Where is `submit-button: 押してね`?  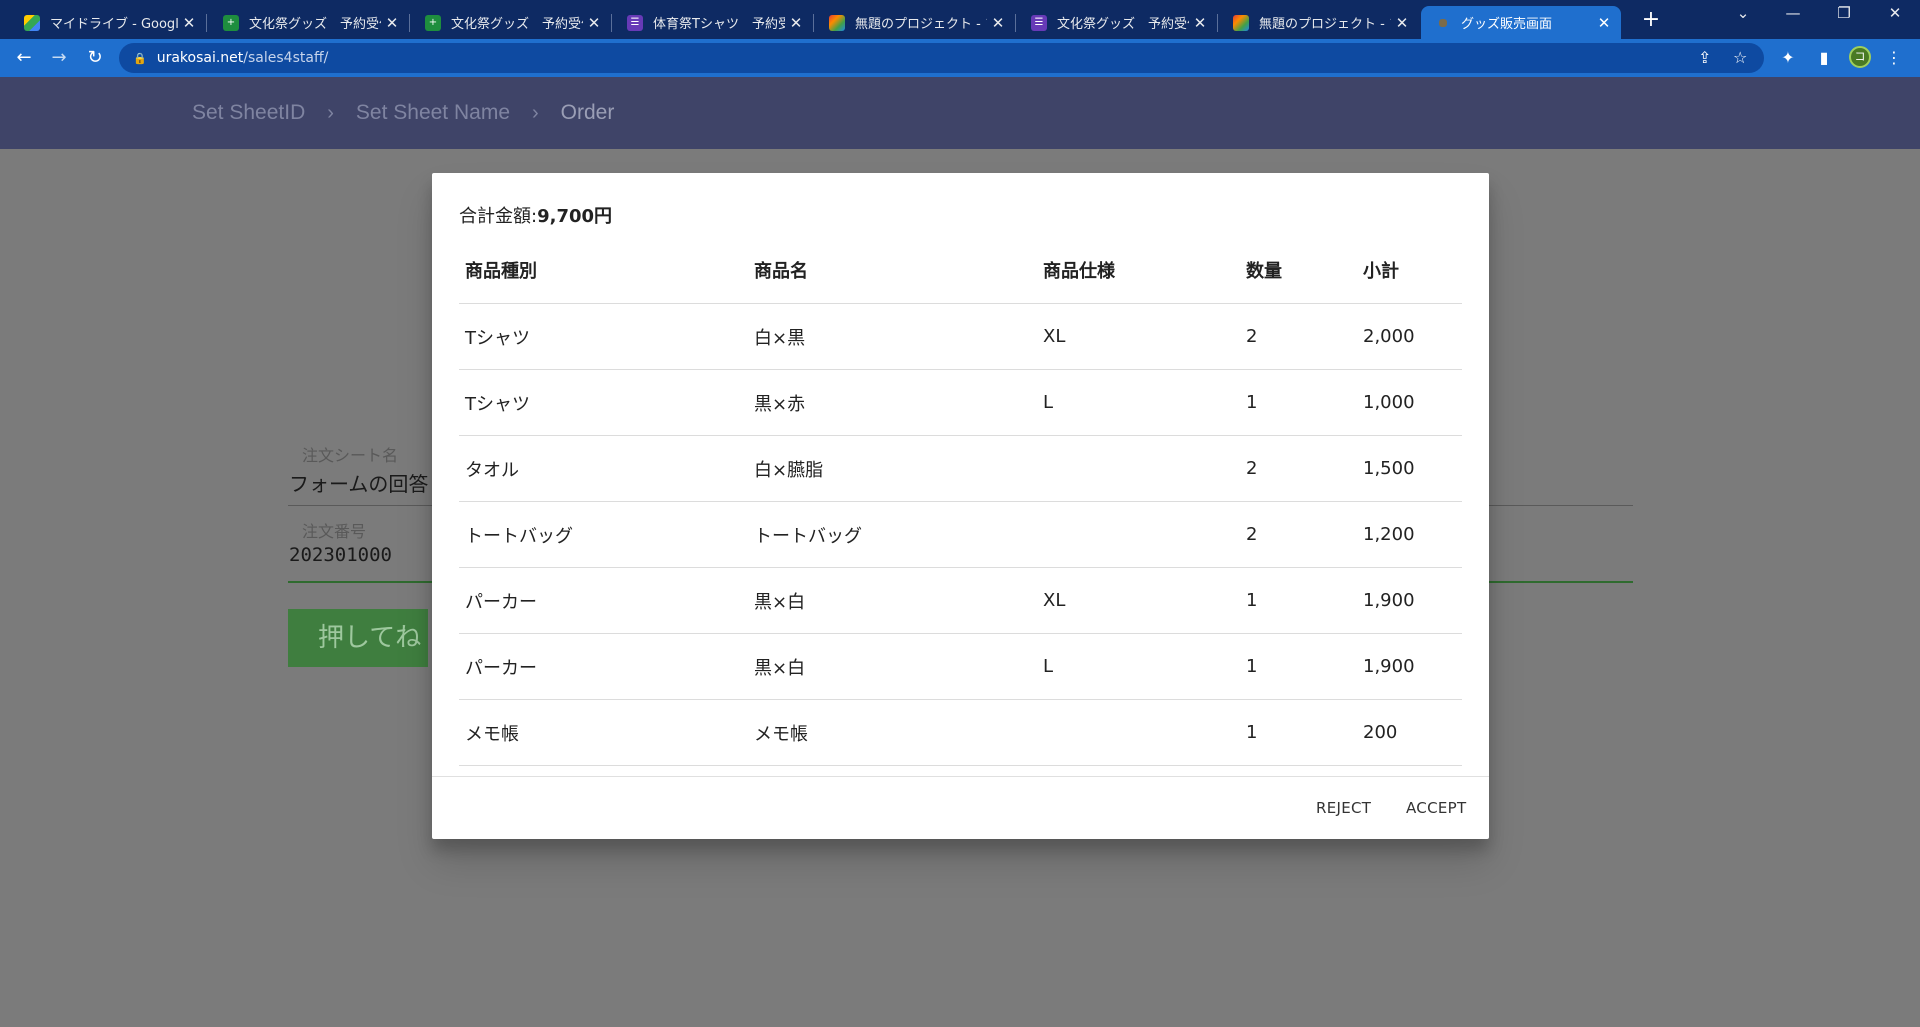 submit-button: 押してね is located at coordinates (358, 638).